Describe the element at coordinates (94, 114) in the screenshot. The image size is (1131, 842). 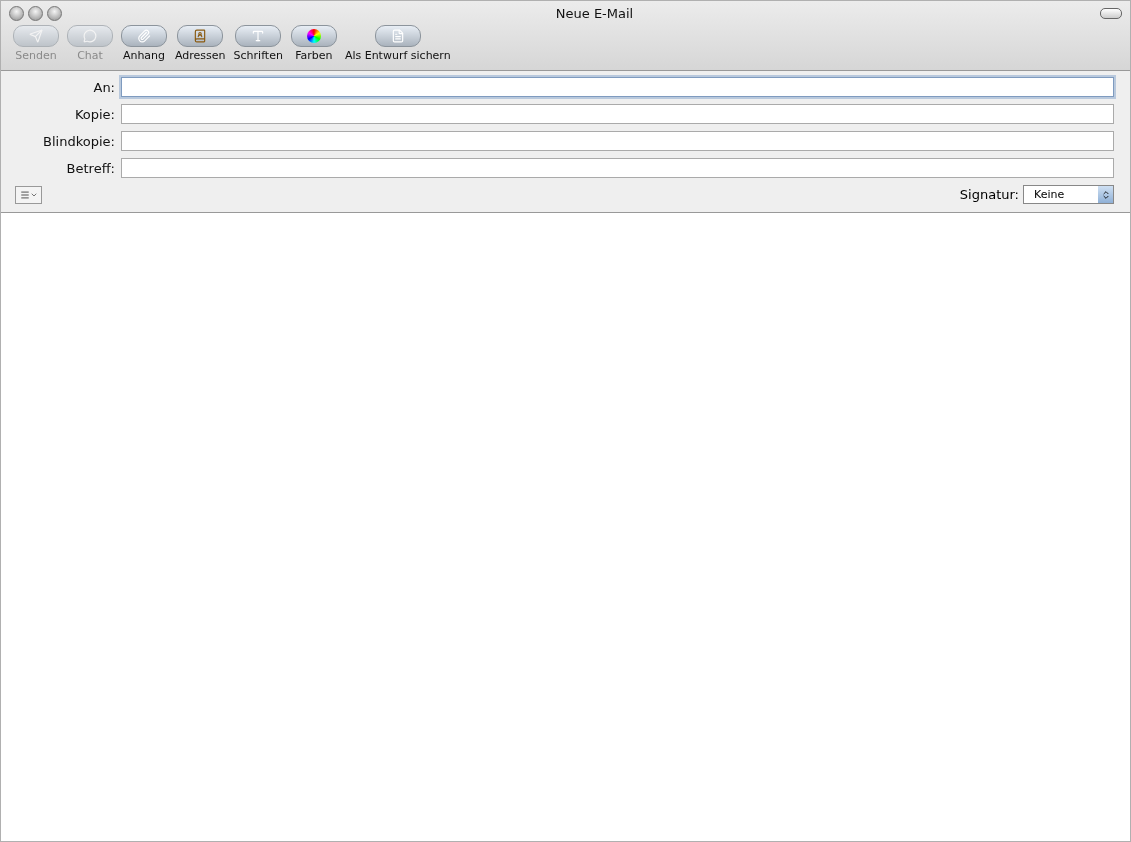
I see `field-label: Kopie:` at that location.